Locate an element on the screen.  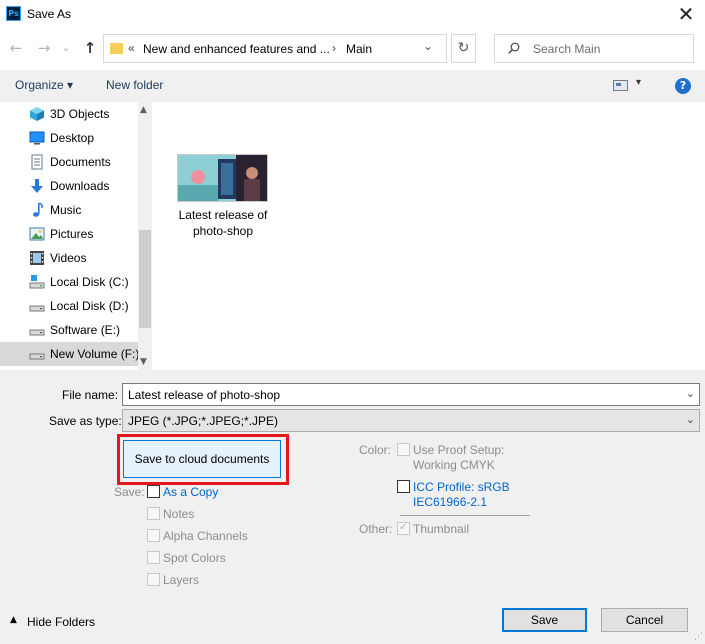
toolbar: Organize ▾ New folder ▾ ? is located at coordinates (352, 86).